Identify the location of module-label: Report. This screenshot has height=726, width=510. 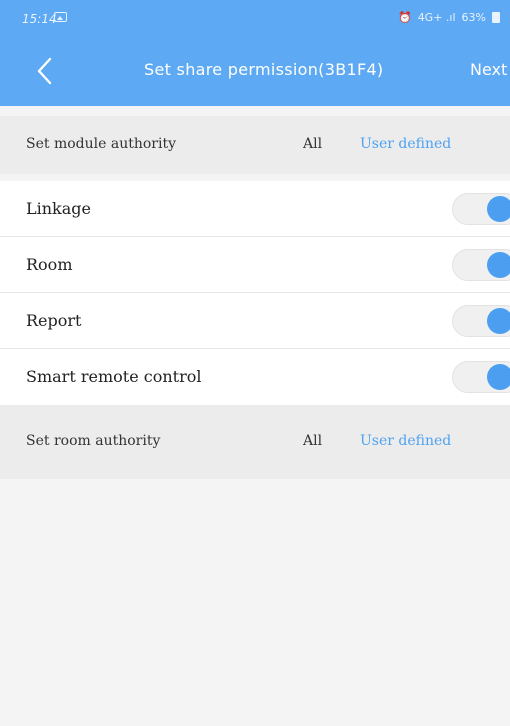
(54, 320).